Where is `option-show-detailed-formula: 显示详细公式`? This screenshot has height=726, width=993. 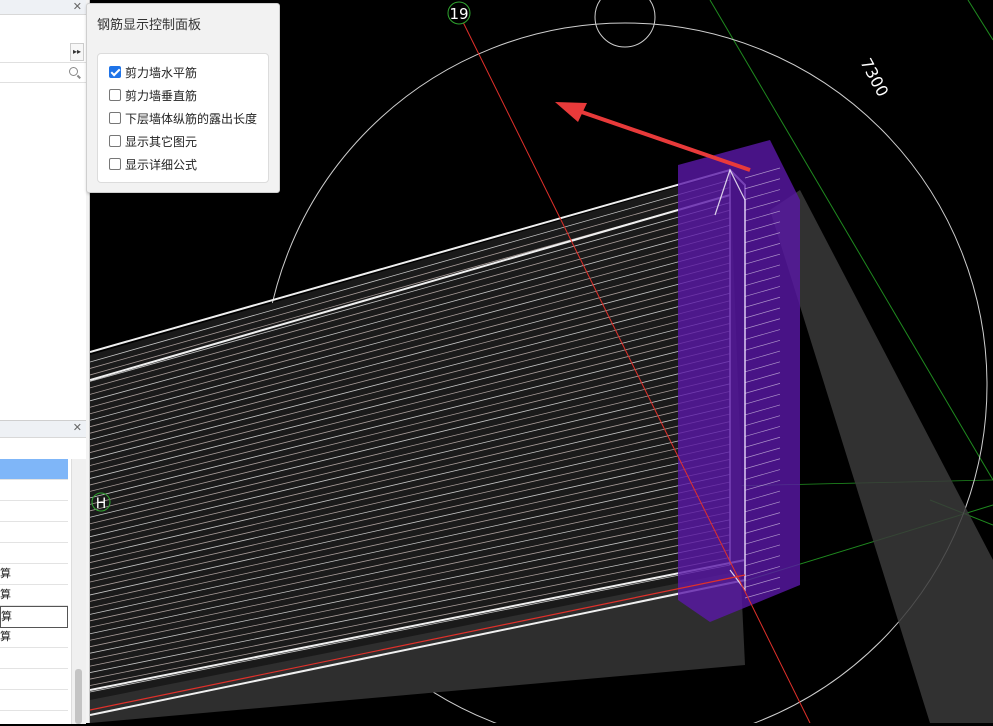 option-show-detailed-formula: 显示详细公式 is located at coordinates (153, 164).